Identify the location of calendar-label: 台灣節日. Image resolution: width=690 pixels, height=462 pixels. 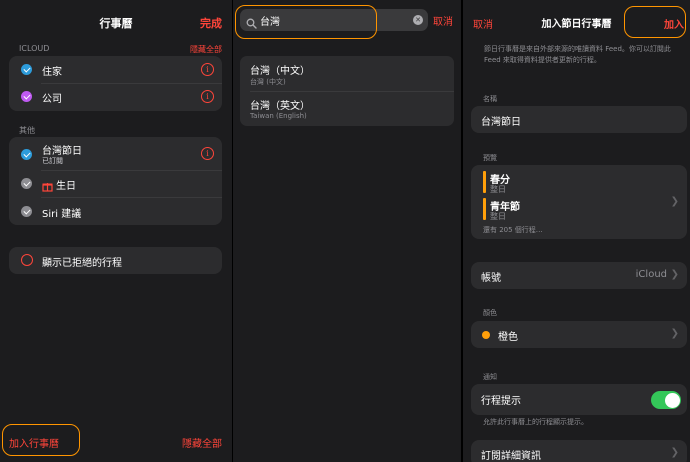
(62, 151).